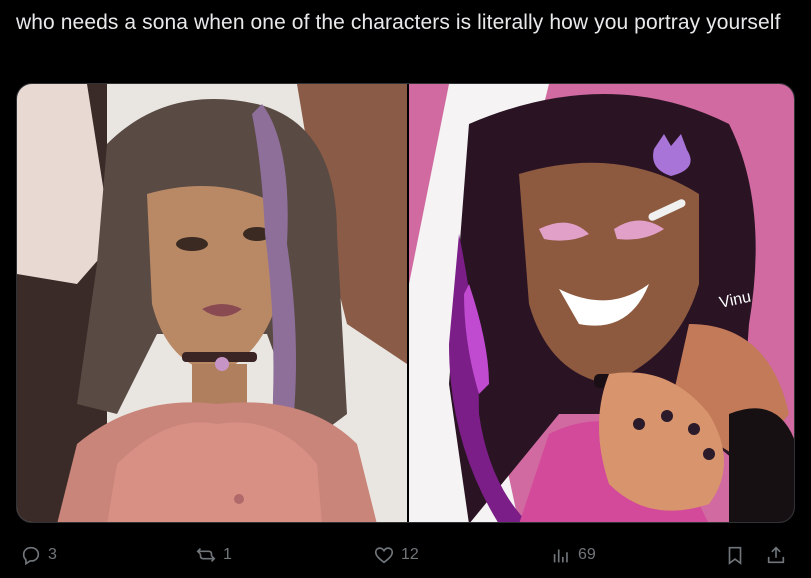  Describe the element at coordinates (396, 555) in the screenshot. I see `like-button: 12` at that location.